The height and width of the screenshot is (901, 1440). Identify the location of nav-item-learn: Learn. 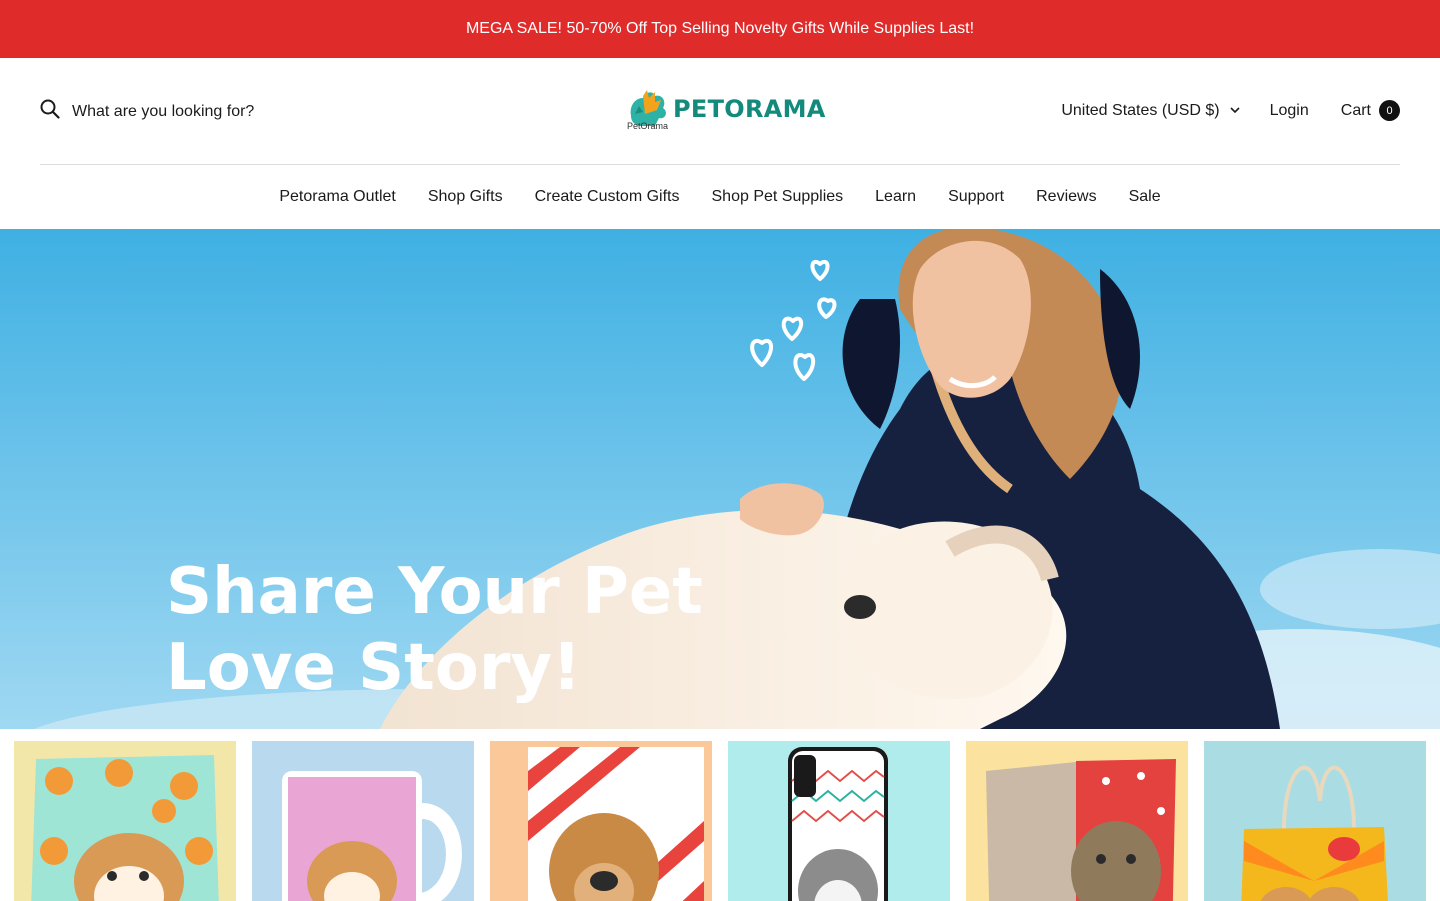
(895, 197).